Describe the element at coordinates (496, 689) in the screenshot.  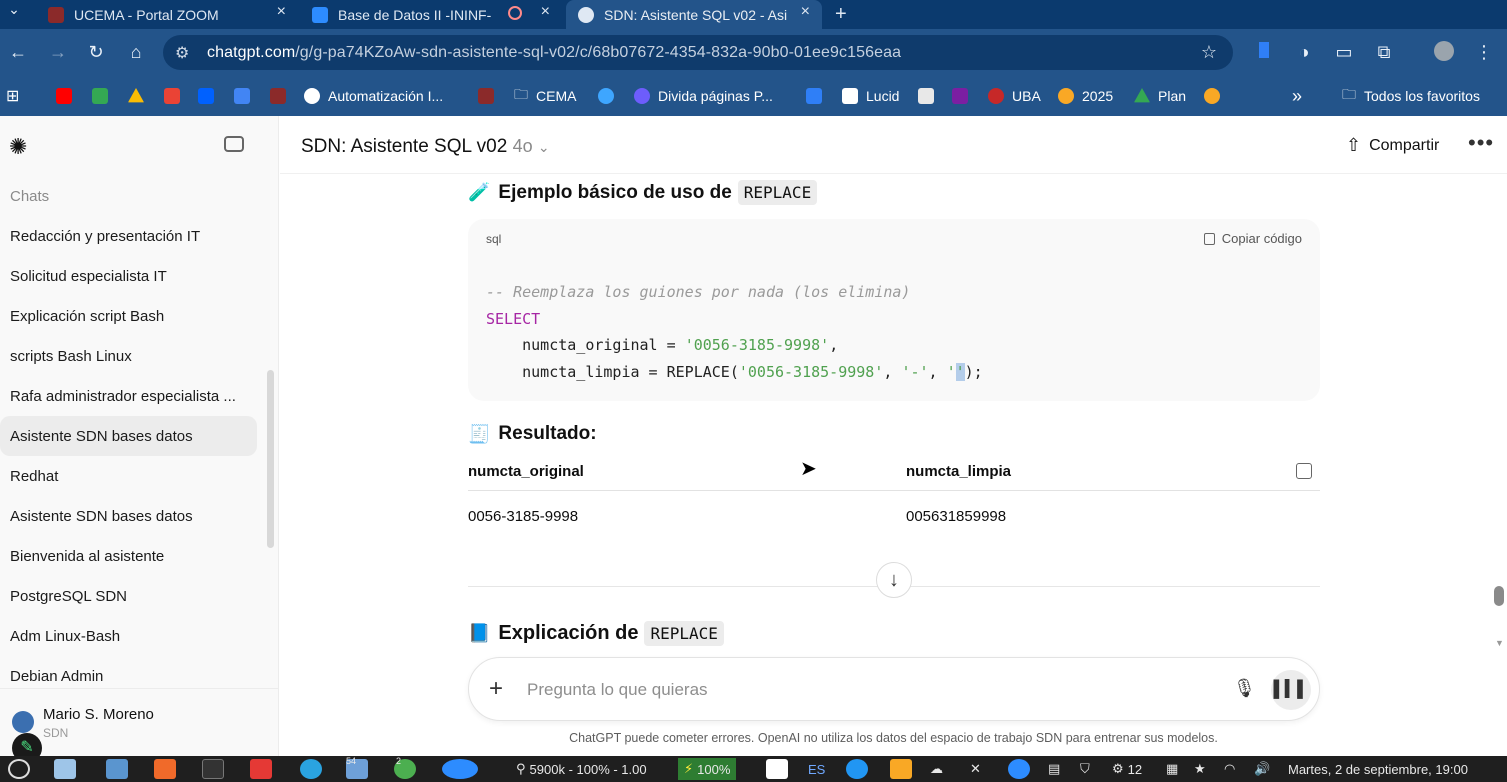
I see `add-attachment-icon: +` at that location.